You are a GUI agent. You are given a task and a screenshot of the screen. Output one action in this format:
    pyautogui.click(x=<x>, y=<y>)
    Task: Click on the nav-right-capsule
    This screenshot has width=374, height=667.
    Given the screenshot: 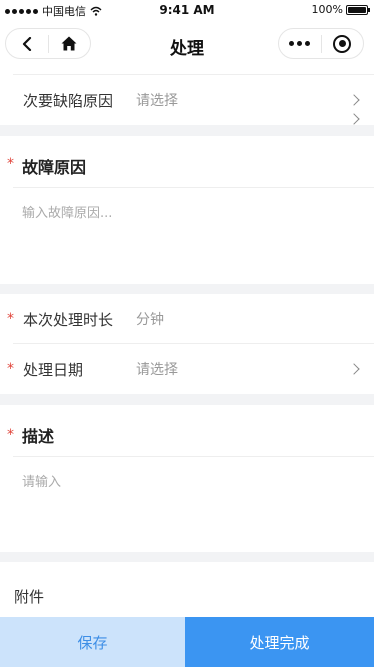 What is the action you would take?
    pyautogui.click(x=321, y=43)
    